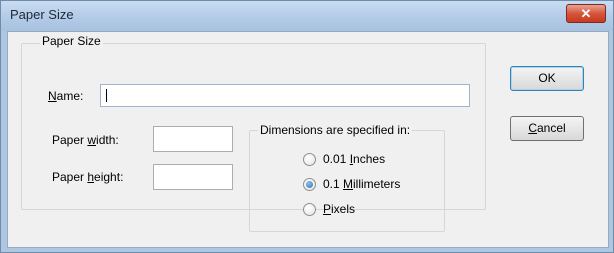  I want to click on close-icon: ✕, so click(586, 13).